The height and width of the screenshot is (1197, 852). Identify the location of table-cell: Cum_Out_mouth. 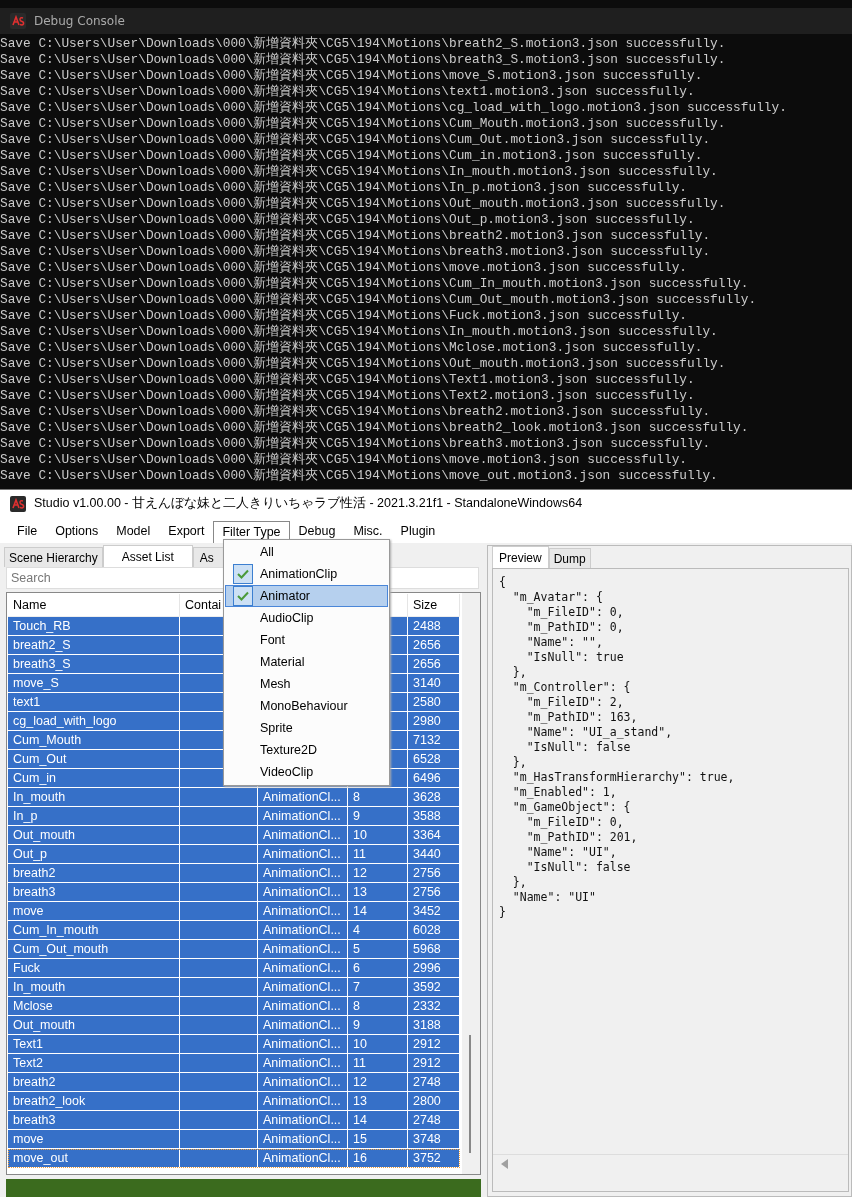
(61, 949).